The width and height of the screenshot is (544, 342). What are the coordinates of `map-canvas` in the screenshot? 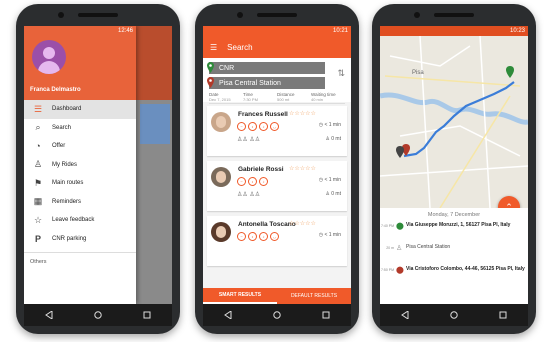 It's located at (454, 122).